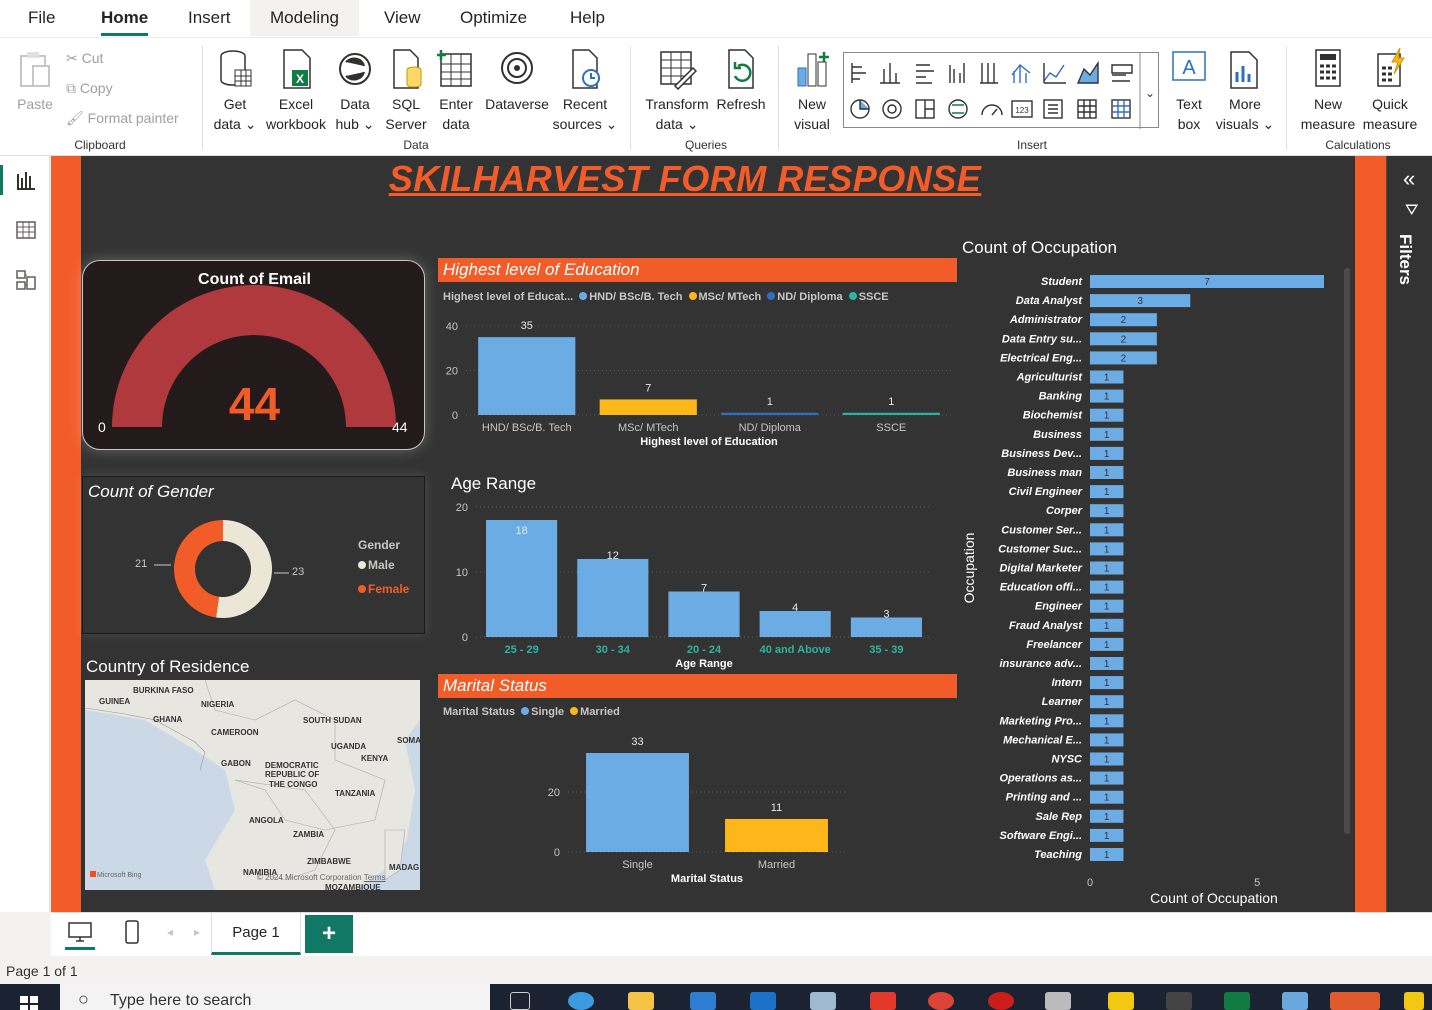 This screenshot has width=1432, height=1010. I want to click on menu-view: View, so click(402, 18).